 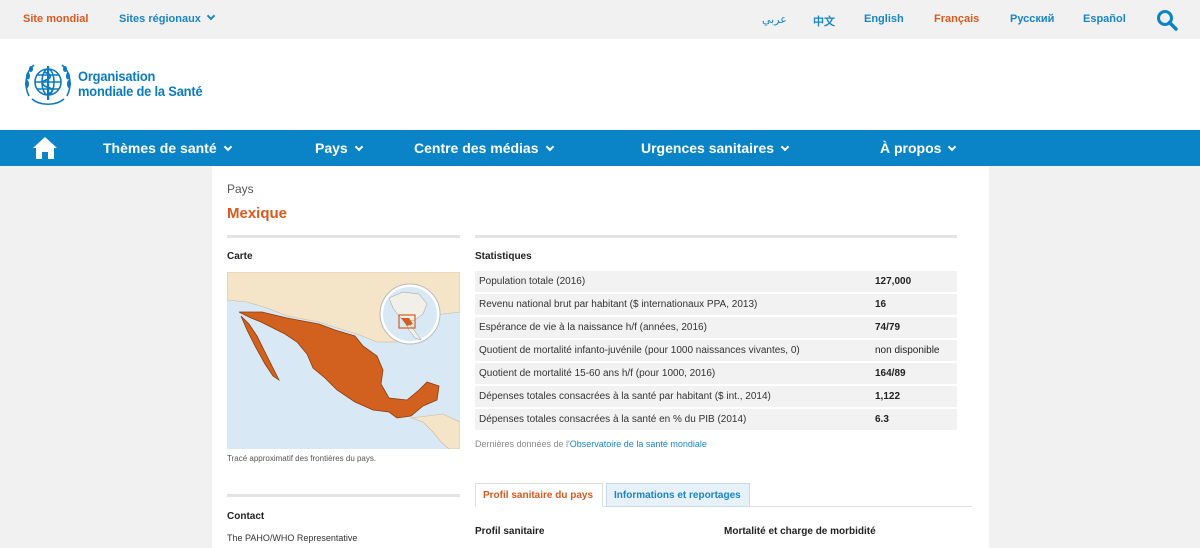 What do you see at coordinates (1104, 19) in the screenshot?
I see `lang-spanish: Español` at bounding box center [1104, 19].